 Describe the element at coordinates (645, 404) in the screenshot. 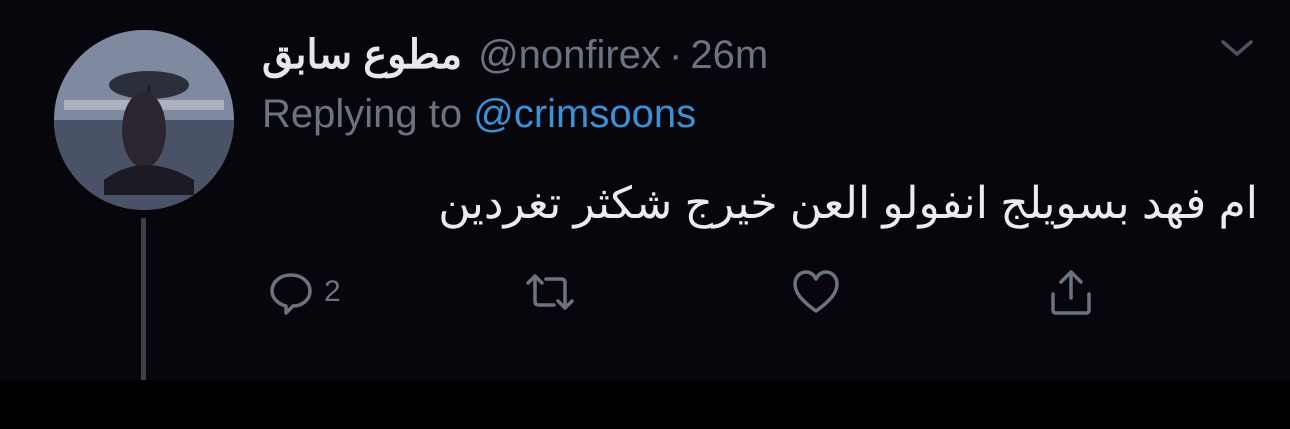

I see `bottom-black-bar` at that location.